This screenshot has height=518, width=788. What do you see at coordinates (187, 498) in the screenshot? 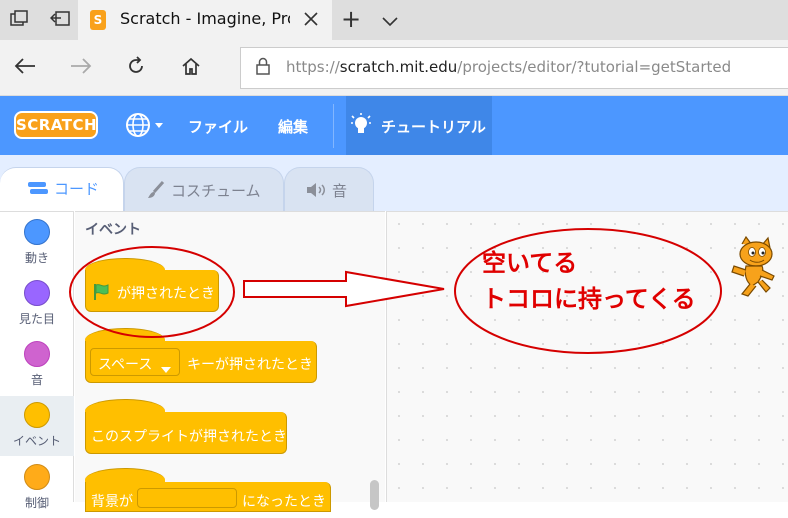
I see `backdrop-dropdown` at bounding box center [187, 498].